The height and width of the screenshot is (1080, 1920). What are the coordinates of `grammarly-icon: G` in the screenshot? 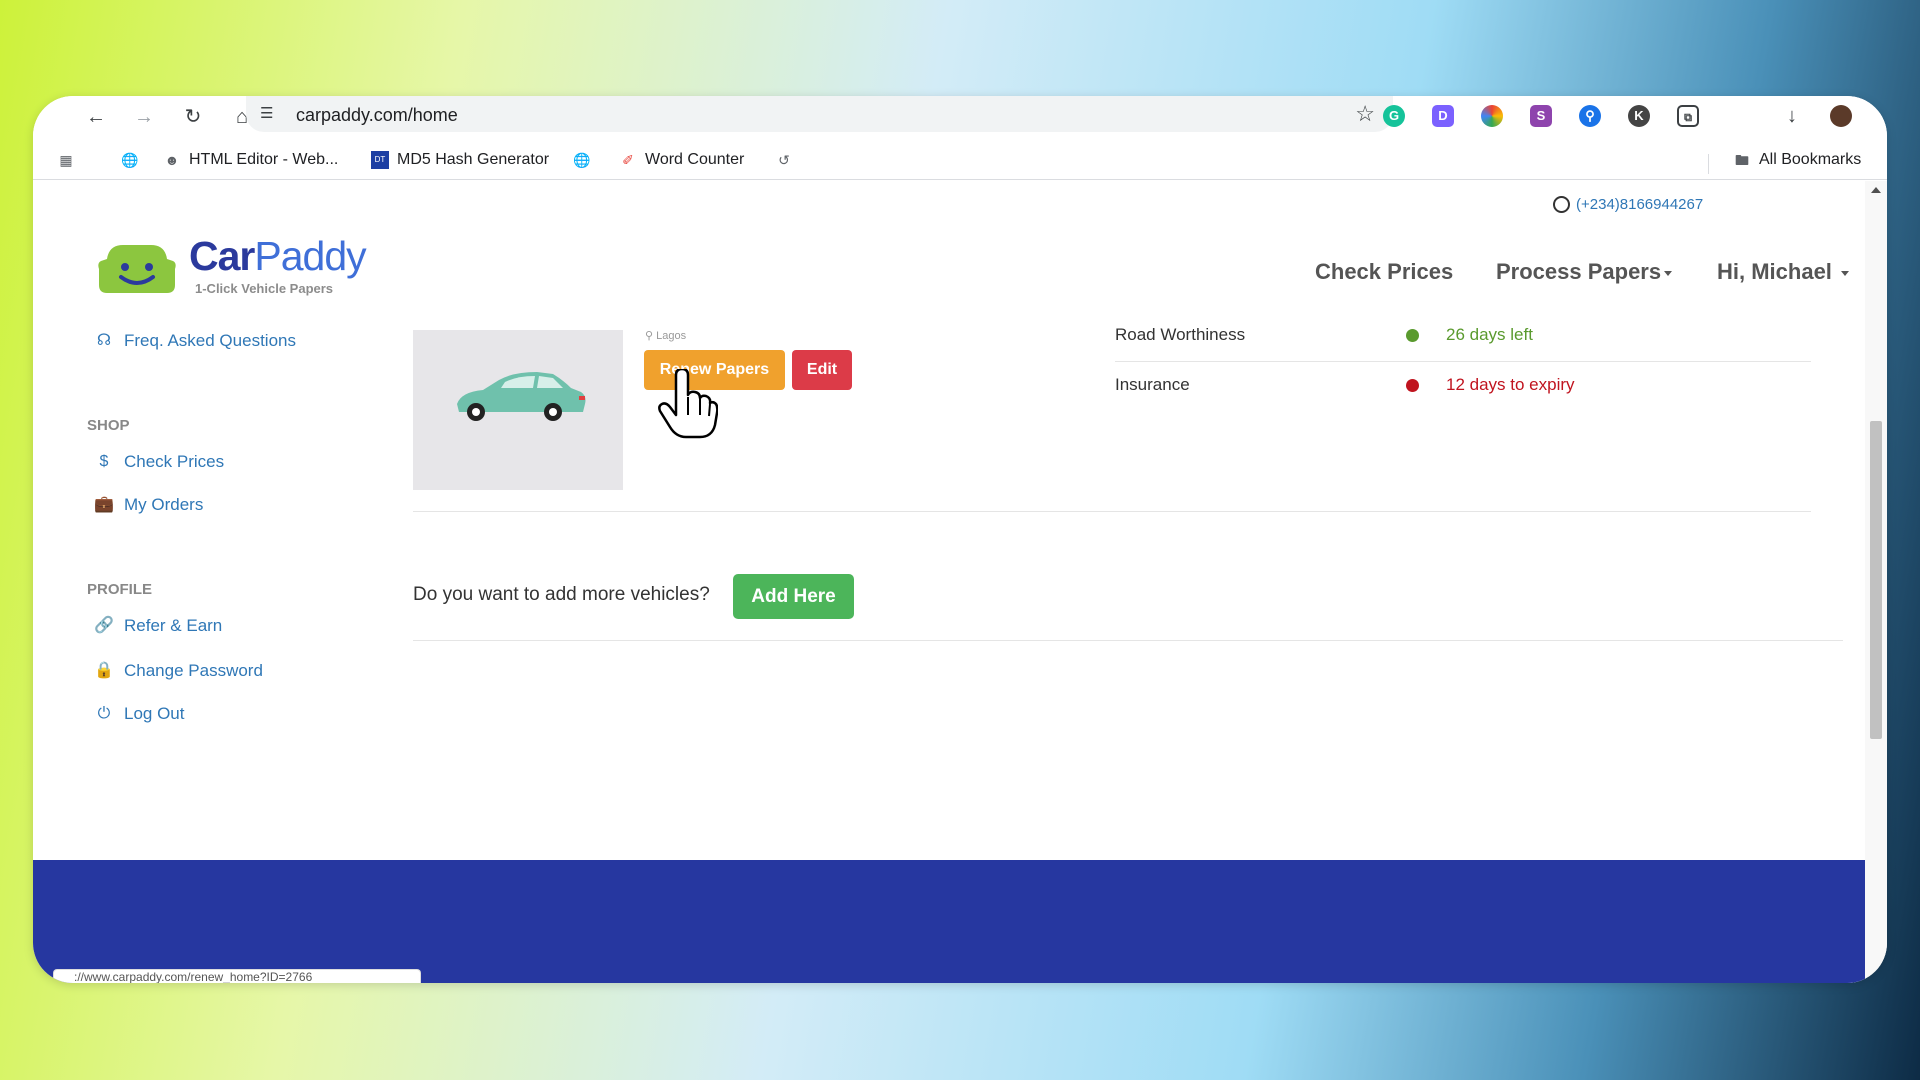 It's located at (1394, 116).